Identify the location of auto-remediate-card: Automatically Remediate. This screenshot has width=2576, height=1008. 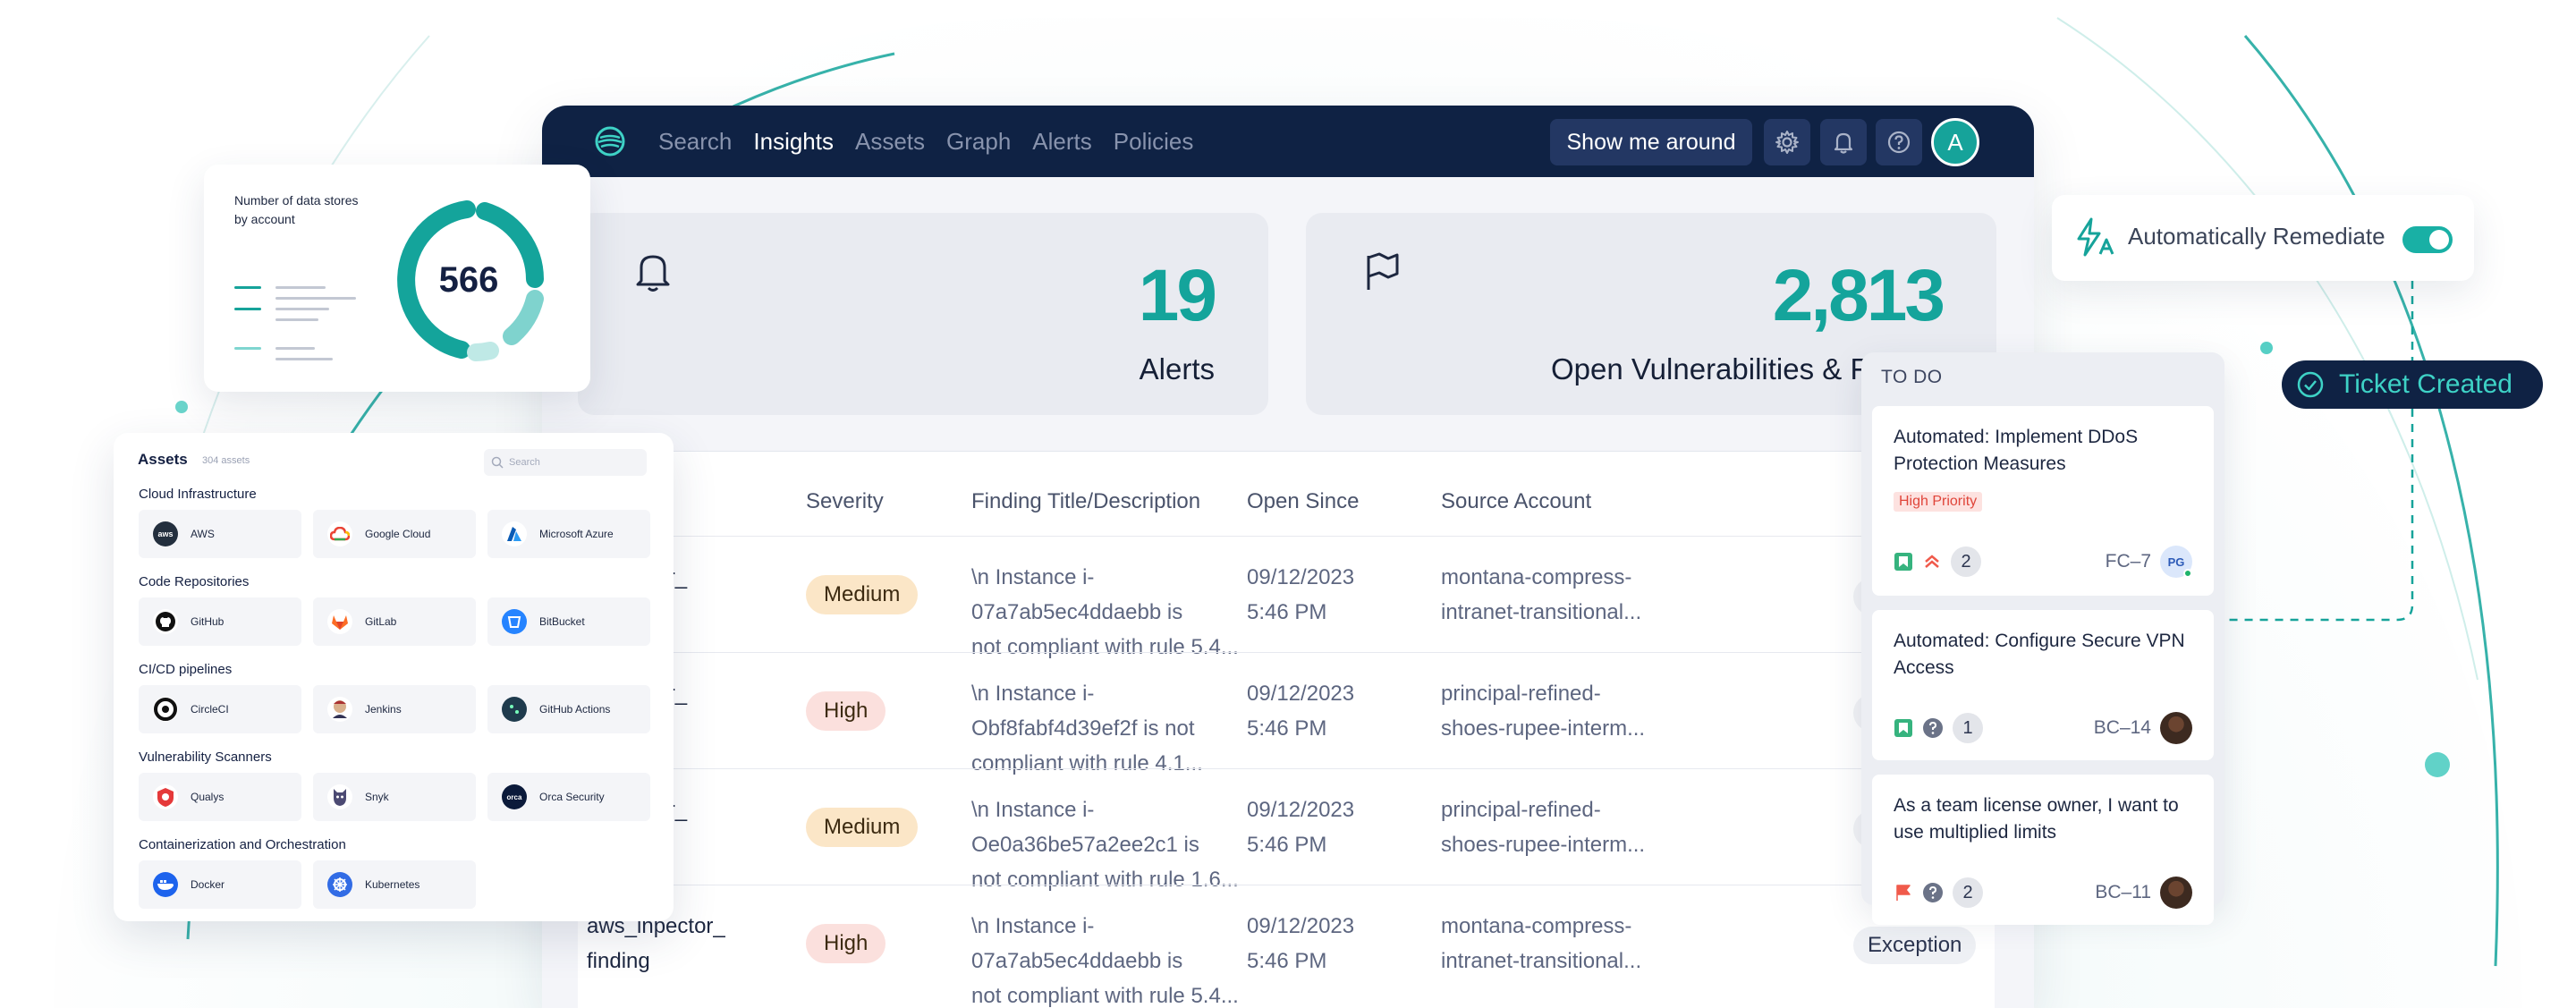
(2263, 238).